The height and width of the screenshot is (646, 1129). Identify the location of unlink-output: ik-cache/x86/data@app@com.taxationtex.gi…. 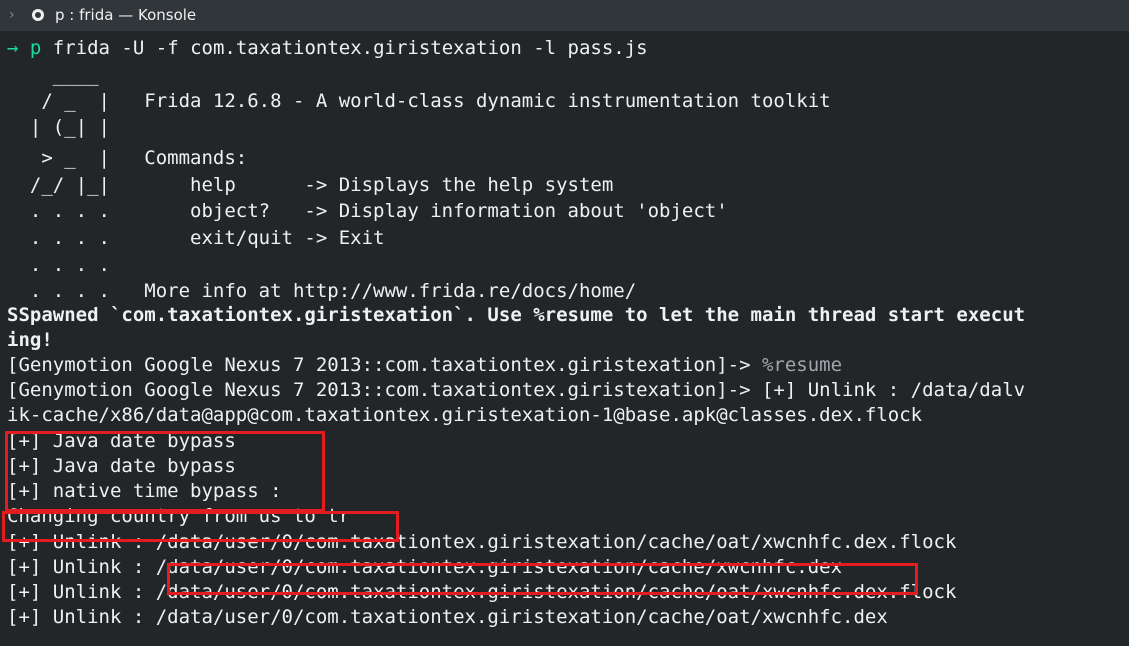
(465, 415).